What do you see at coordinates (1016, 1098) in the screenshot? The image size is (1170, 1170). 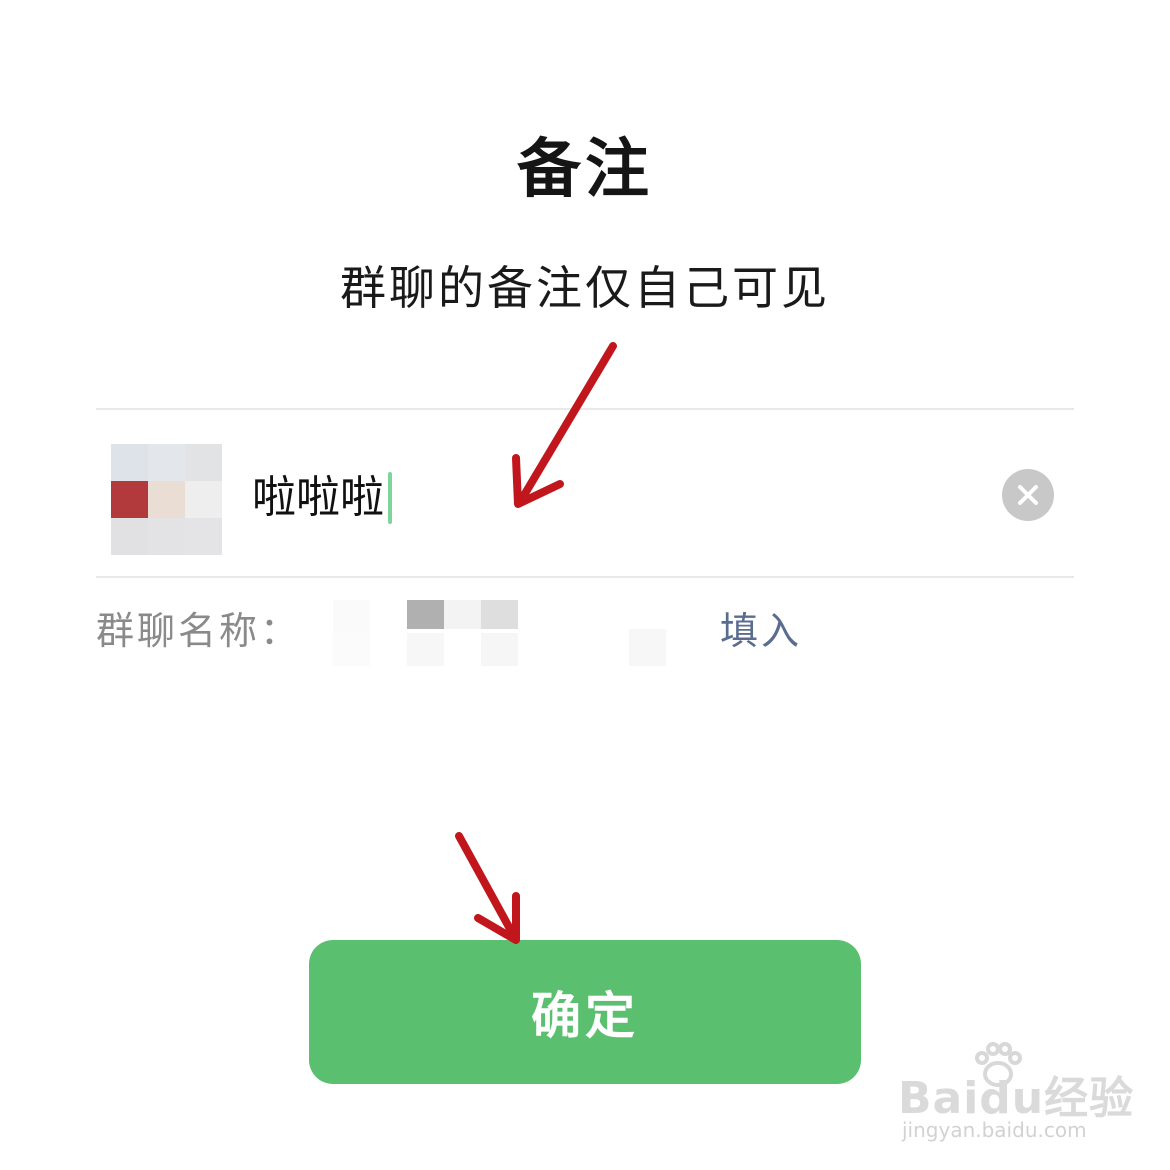 I see `watermark-logo: Baidu经验` at bounding box center [1016, 1098].